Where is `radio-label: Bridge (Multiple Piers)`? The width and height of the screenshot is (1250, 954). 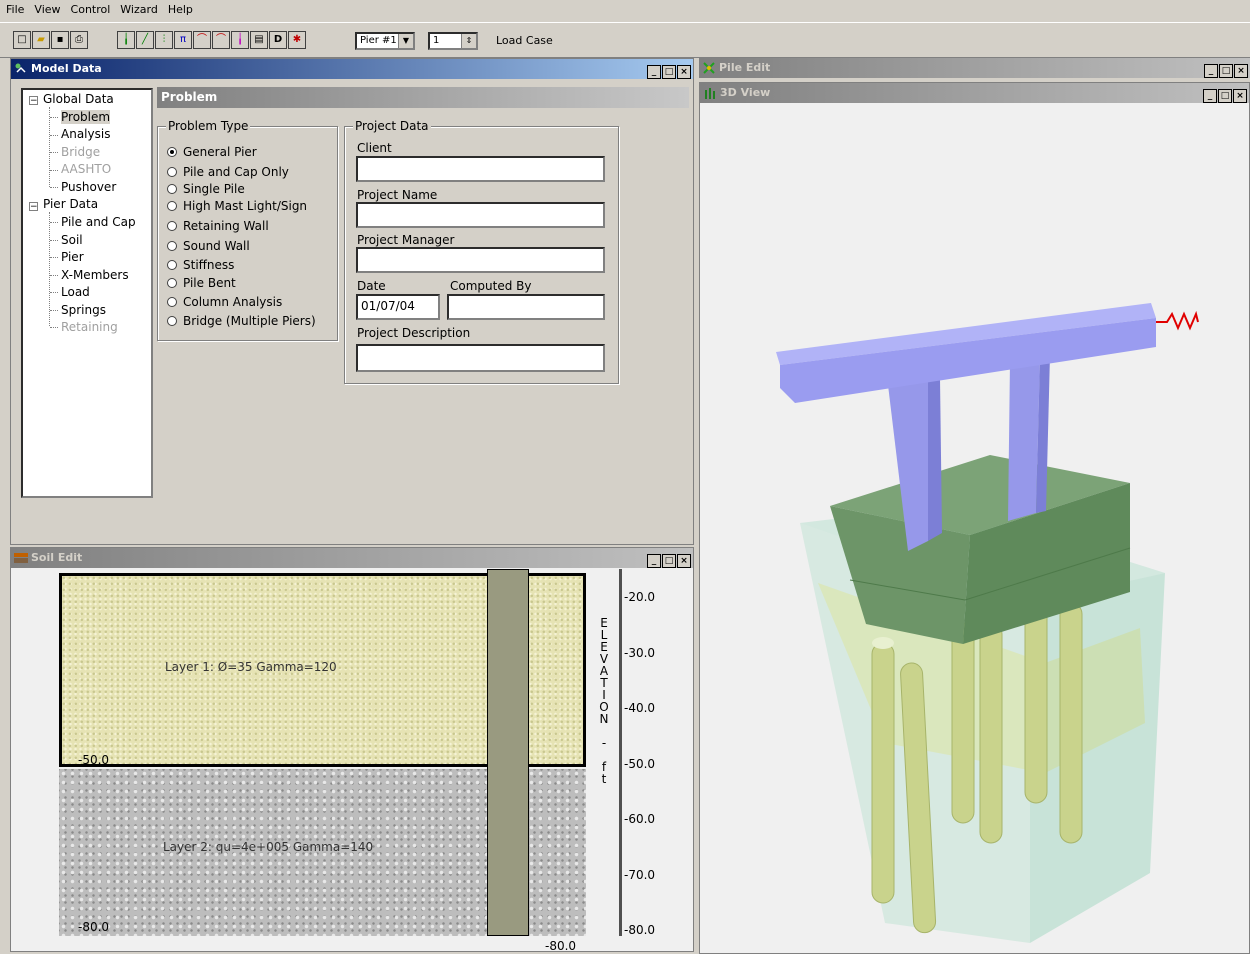
radio-label: Bridge (Multiple Piers) is located at coordinates (249, 321).